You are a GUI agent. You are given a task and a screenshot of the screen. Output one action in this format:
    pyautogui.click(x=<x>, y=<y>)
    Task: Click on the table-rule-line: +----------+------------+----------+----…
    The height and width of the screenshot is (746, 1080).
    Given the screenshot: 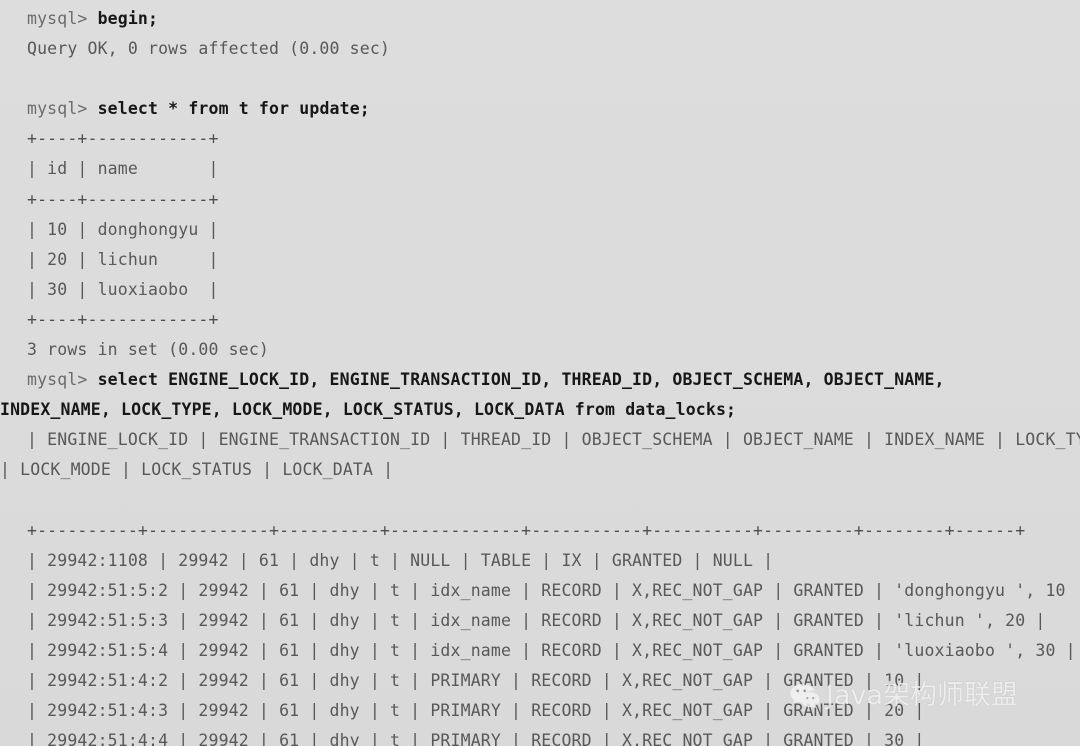 What is the action you would take?
    pyautogui.click(x=540, y=531)
    